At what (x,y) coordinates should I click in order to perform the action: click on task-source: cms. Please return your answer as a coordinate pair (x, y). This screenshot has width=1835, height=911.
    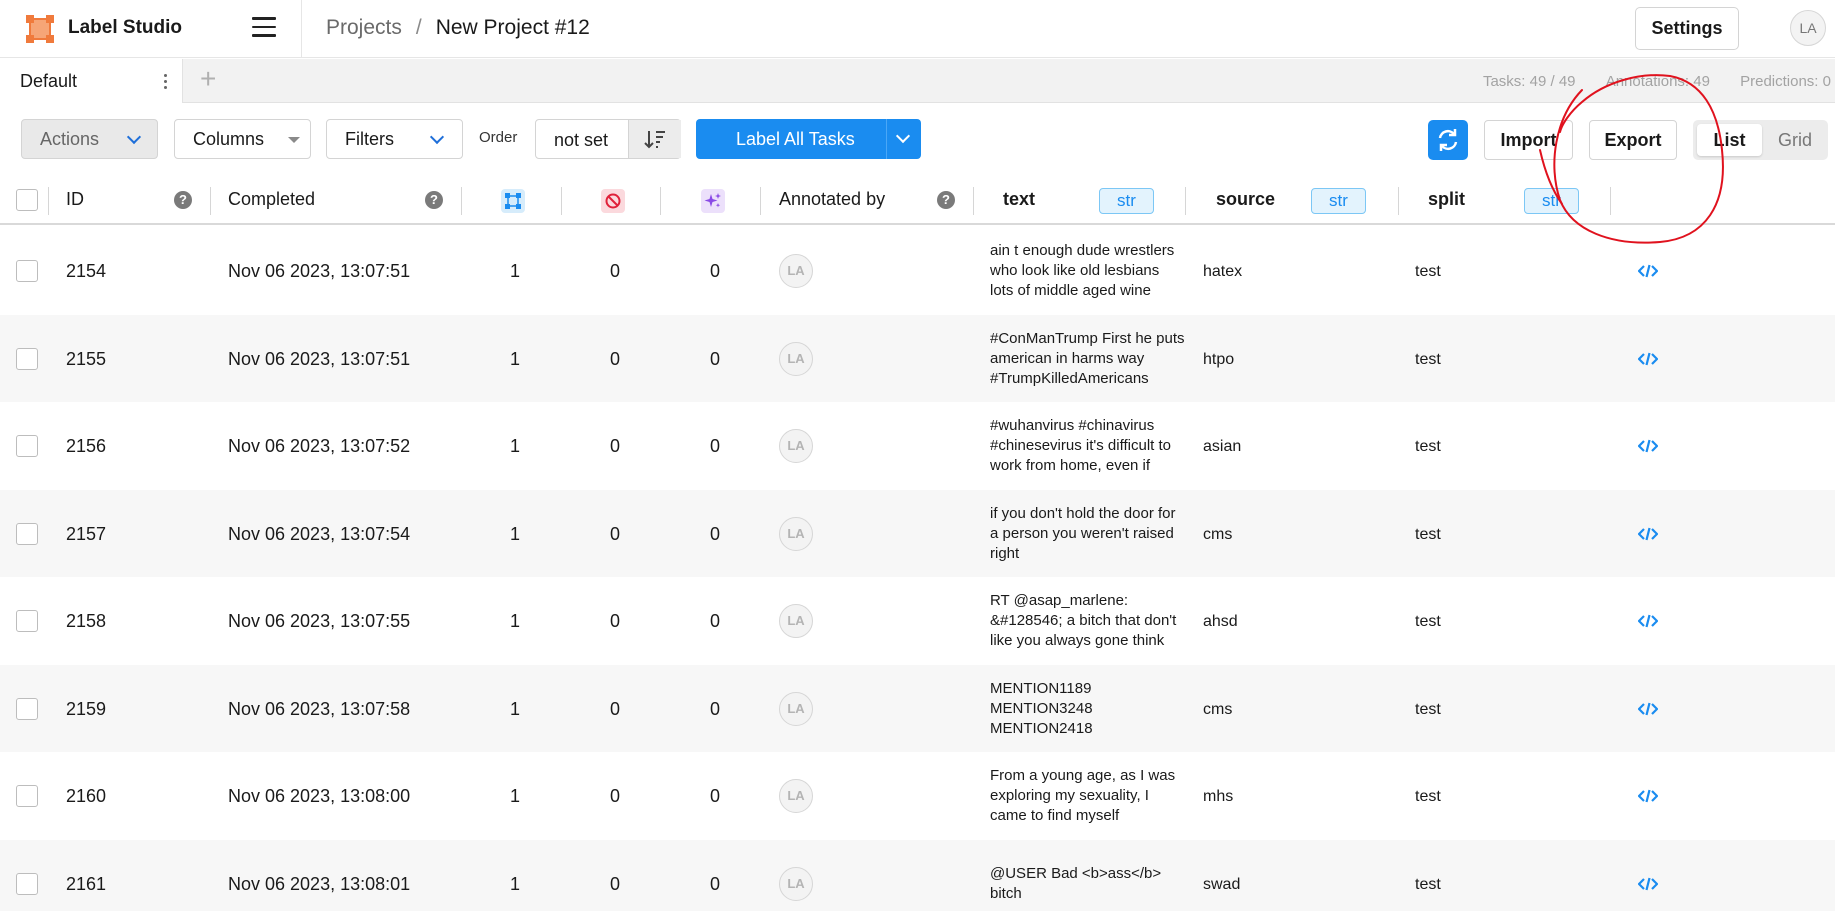
    Looking at the image, I should click on (1218, 709).